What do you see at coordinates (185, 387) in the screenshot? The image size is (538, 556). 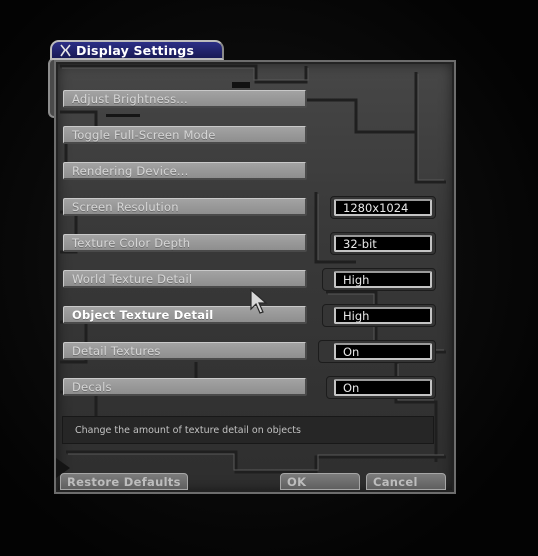 I see `decals-button: Decals` at bounding box center [185, 387].